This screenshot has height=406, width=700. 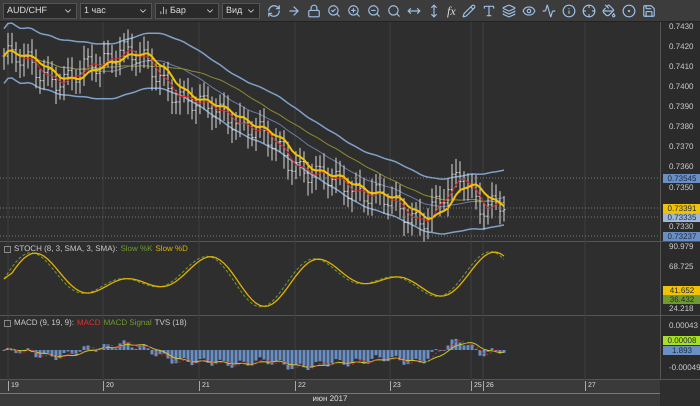 I want to click on axis-label: 0.7330, so click(x=681, y=227).